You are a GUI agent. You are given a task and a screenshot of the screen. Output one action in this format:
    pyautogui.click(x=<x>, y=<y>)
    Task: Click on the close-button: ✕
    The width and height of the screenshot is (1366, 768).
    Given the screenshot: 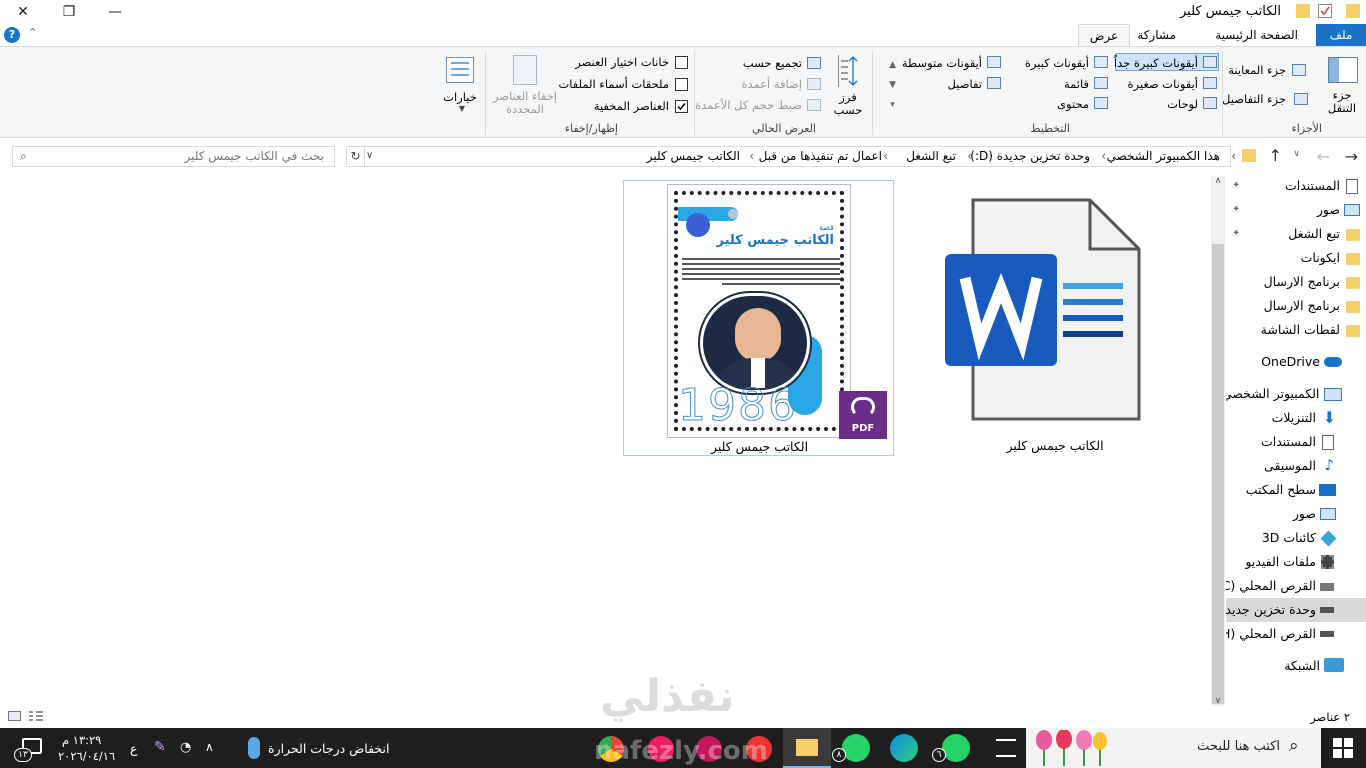 What is the action you would take?
    pyautogui.click(x=23, y=12)
    